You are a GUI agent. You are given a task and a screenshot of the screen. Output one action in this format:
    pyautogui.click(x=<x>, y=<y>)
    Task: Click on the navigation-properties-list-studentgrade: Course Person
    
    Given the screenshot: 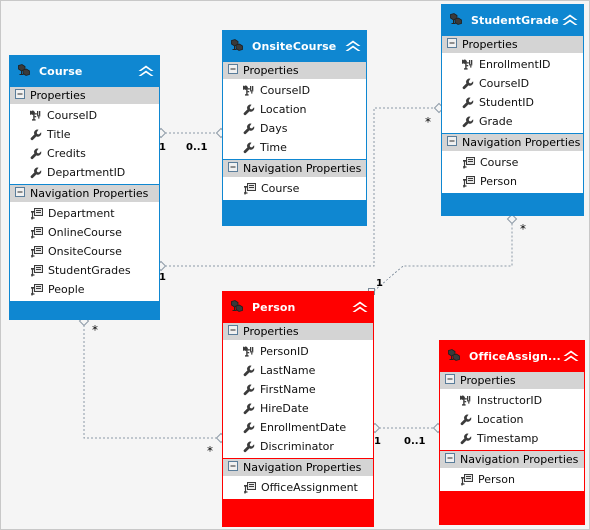 What is the action you would take?
    pyautogui.click(x=512, y=172)
    